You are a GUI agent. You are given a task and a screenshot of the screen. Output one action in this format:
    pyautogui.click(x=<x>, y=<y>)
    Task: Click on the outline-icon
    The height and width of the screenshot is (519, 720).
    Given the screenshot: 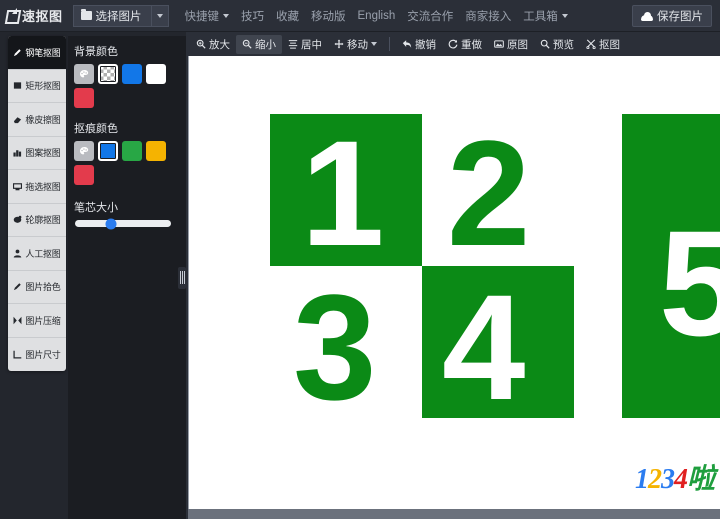 What is the action you would take?
    pyautogui.click(x=18, y=220)
    